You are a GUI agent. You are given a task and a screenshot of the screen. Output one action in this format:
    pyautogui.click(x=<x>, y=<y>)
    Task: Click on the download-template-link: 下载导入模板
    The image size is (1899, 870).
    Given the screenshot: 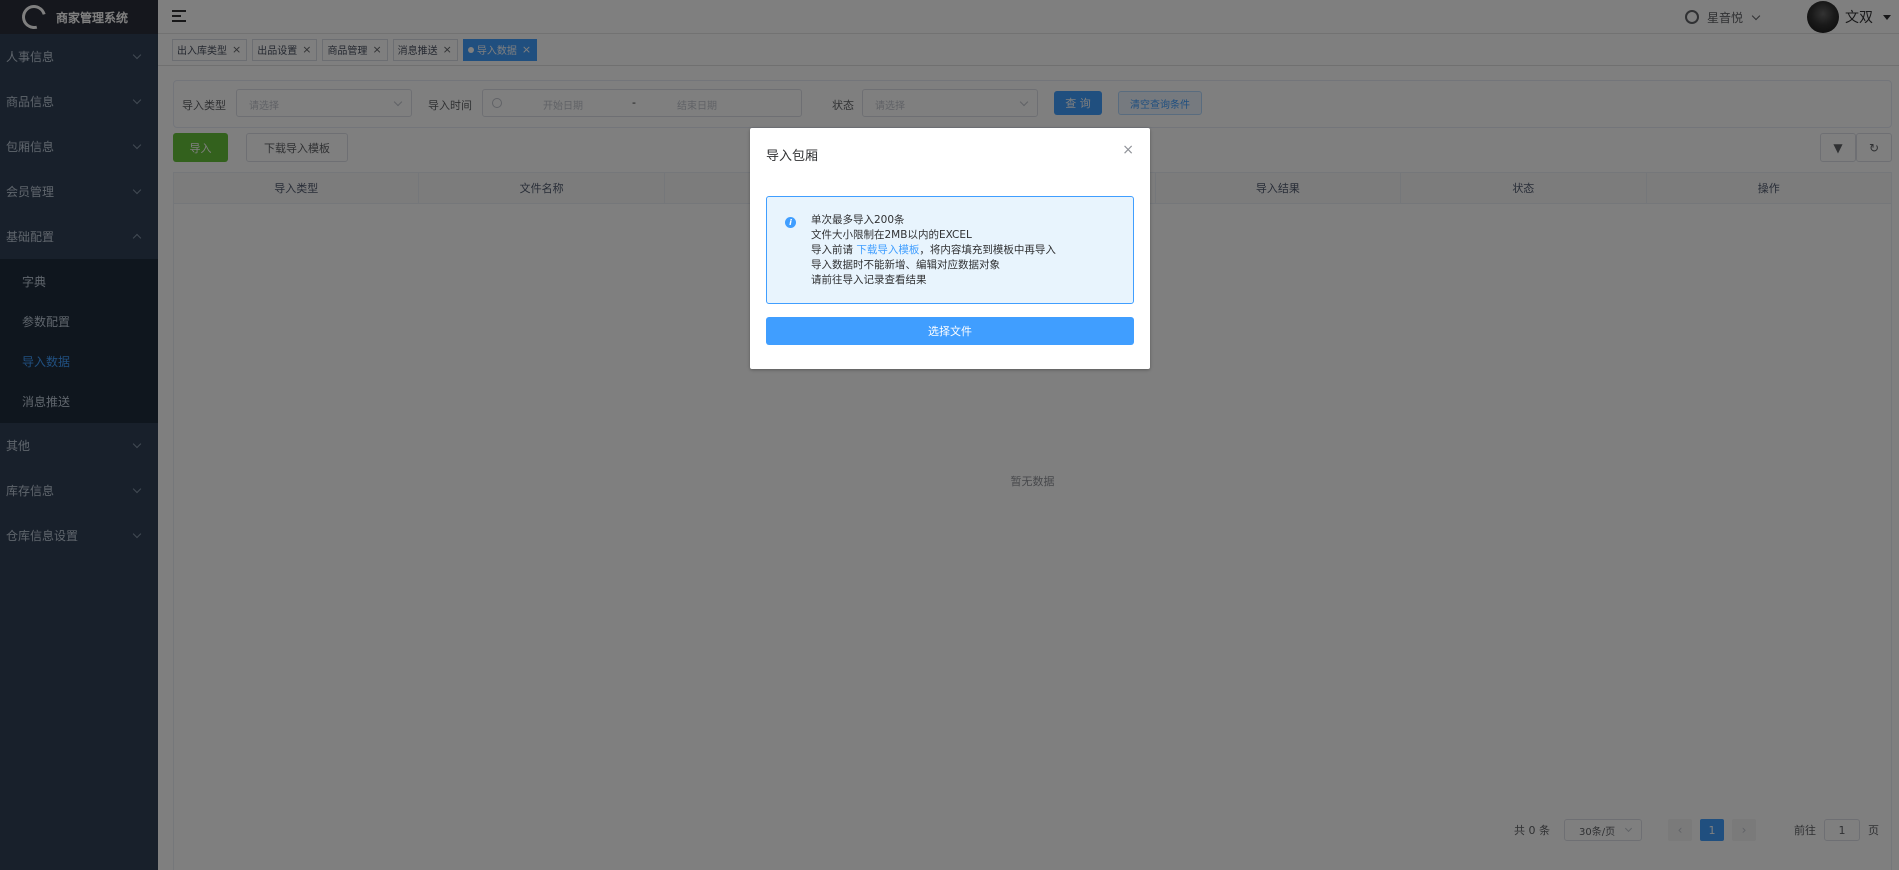 What is the action you would take?
    pyautogui.click(x=887, y=250)
    